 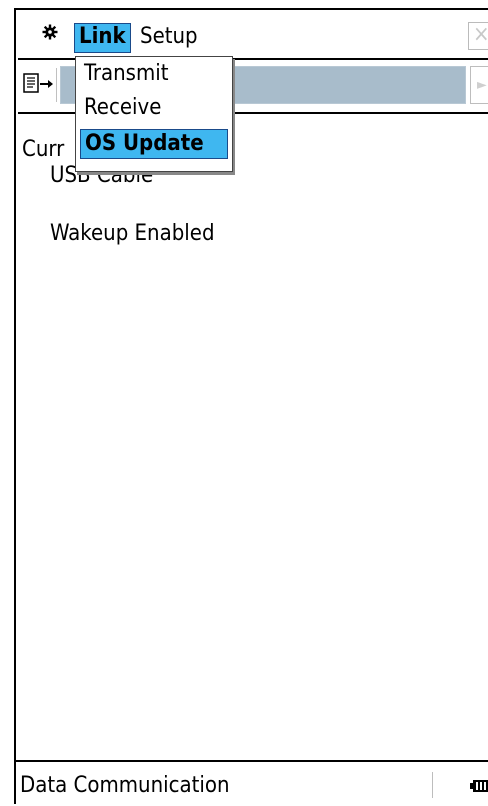 What do you see at coordinates (154, 108) in the screenshot?
I see `menu-item-receive: Receive` at bounding box center [154, 108].